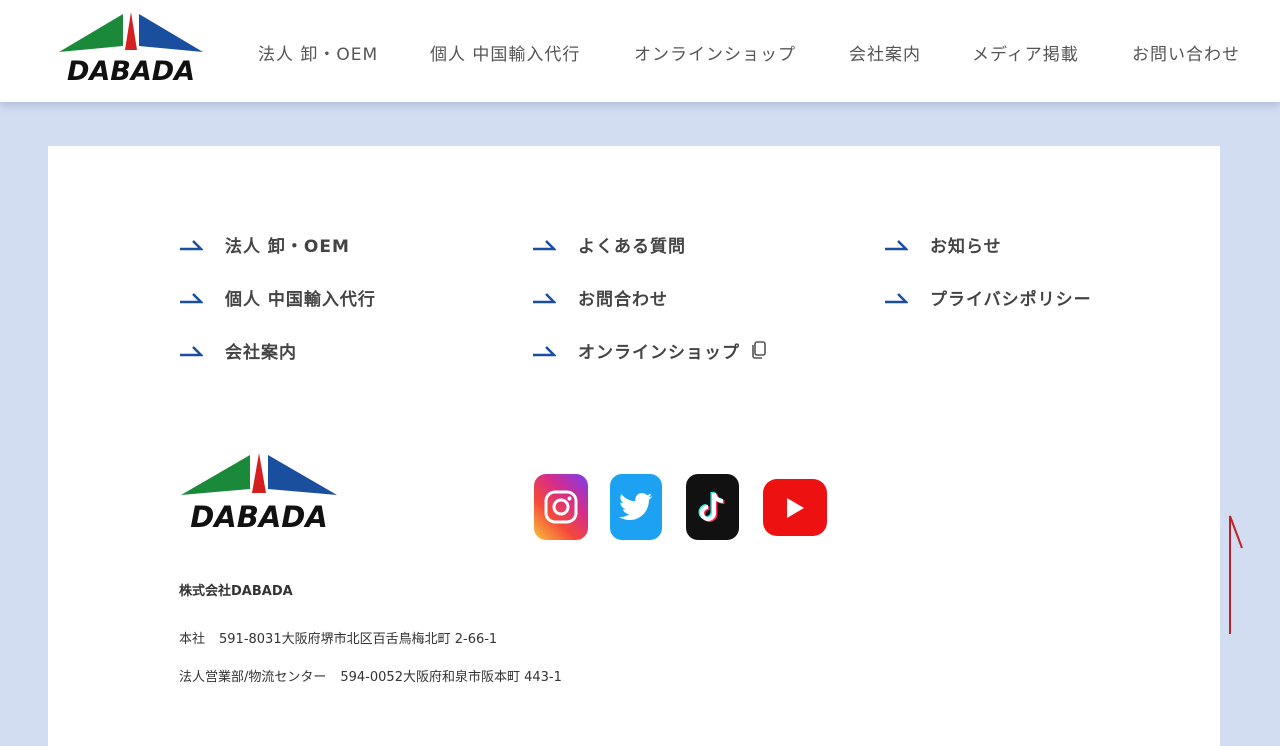 The width and height of the screenshot is (1280, 746). I want to click on instagram-button, so click(561, 507).